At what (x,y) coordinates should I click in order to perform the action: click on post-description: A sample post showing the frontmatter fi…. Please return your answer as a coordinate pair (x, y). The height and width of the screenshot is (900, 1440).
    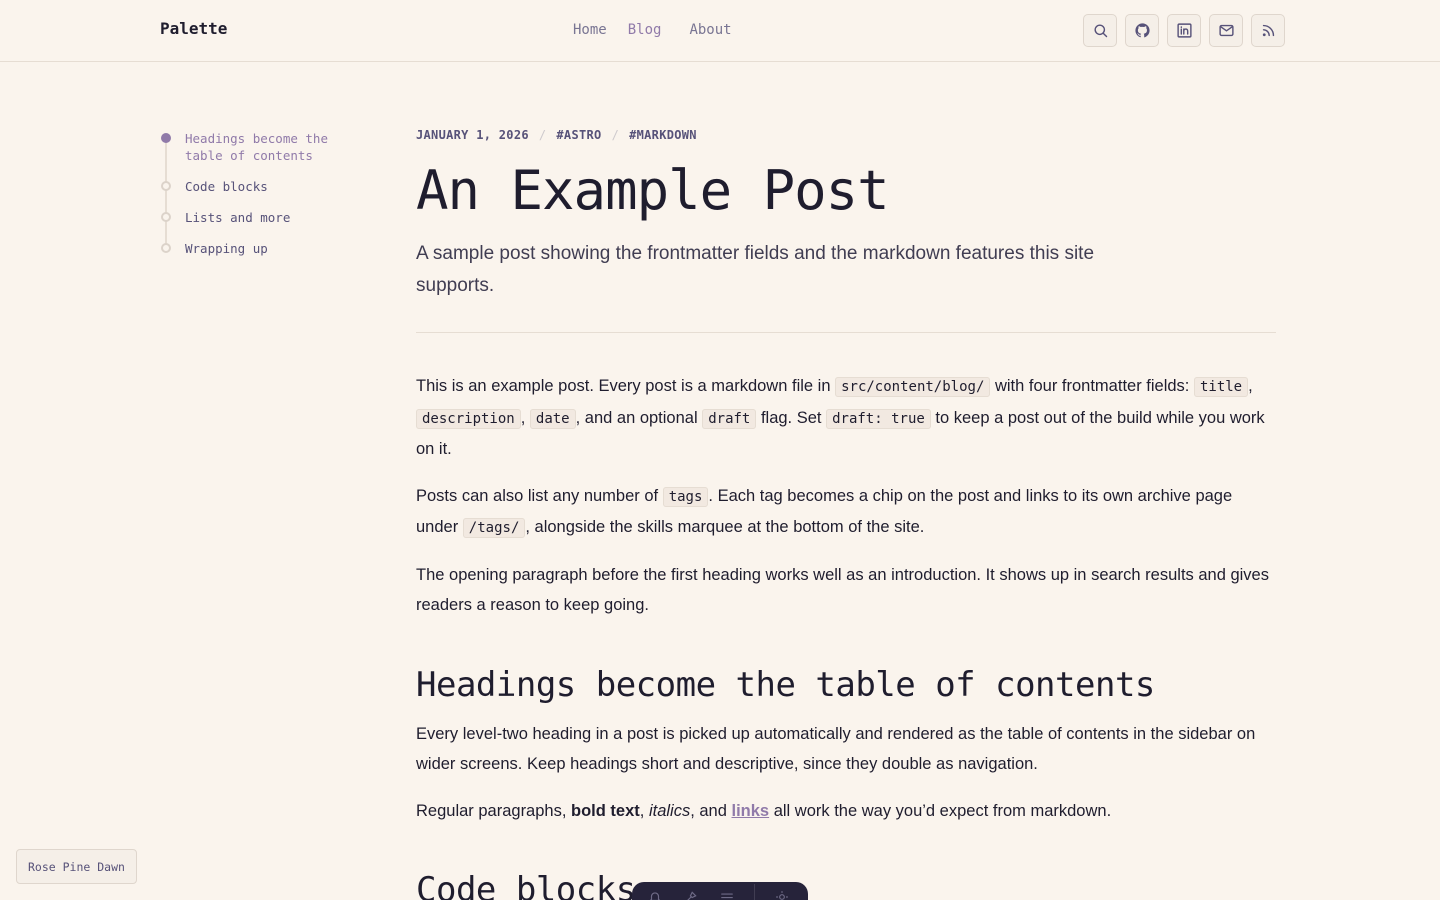
    Looking at the image, I should click on (755, 269).